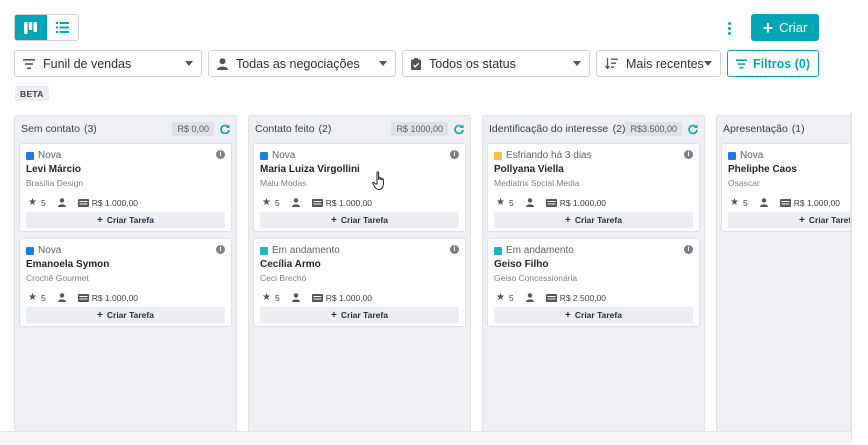  I want to click on deal-name: Geiso Filho, so click(521, 264).